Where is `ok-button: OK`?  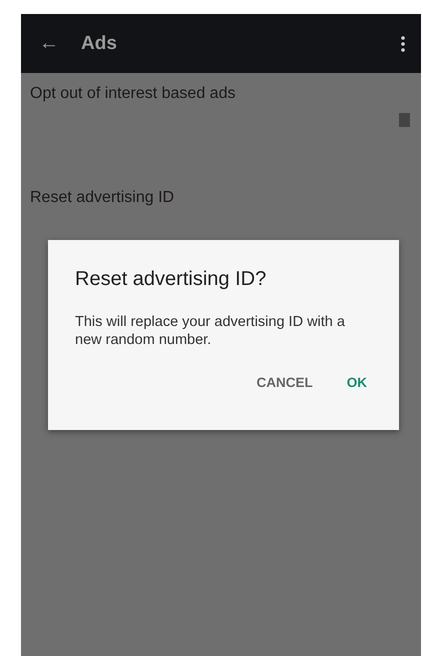 ok-button: OK is located at coordinates (356, 382).